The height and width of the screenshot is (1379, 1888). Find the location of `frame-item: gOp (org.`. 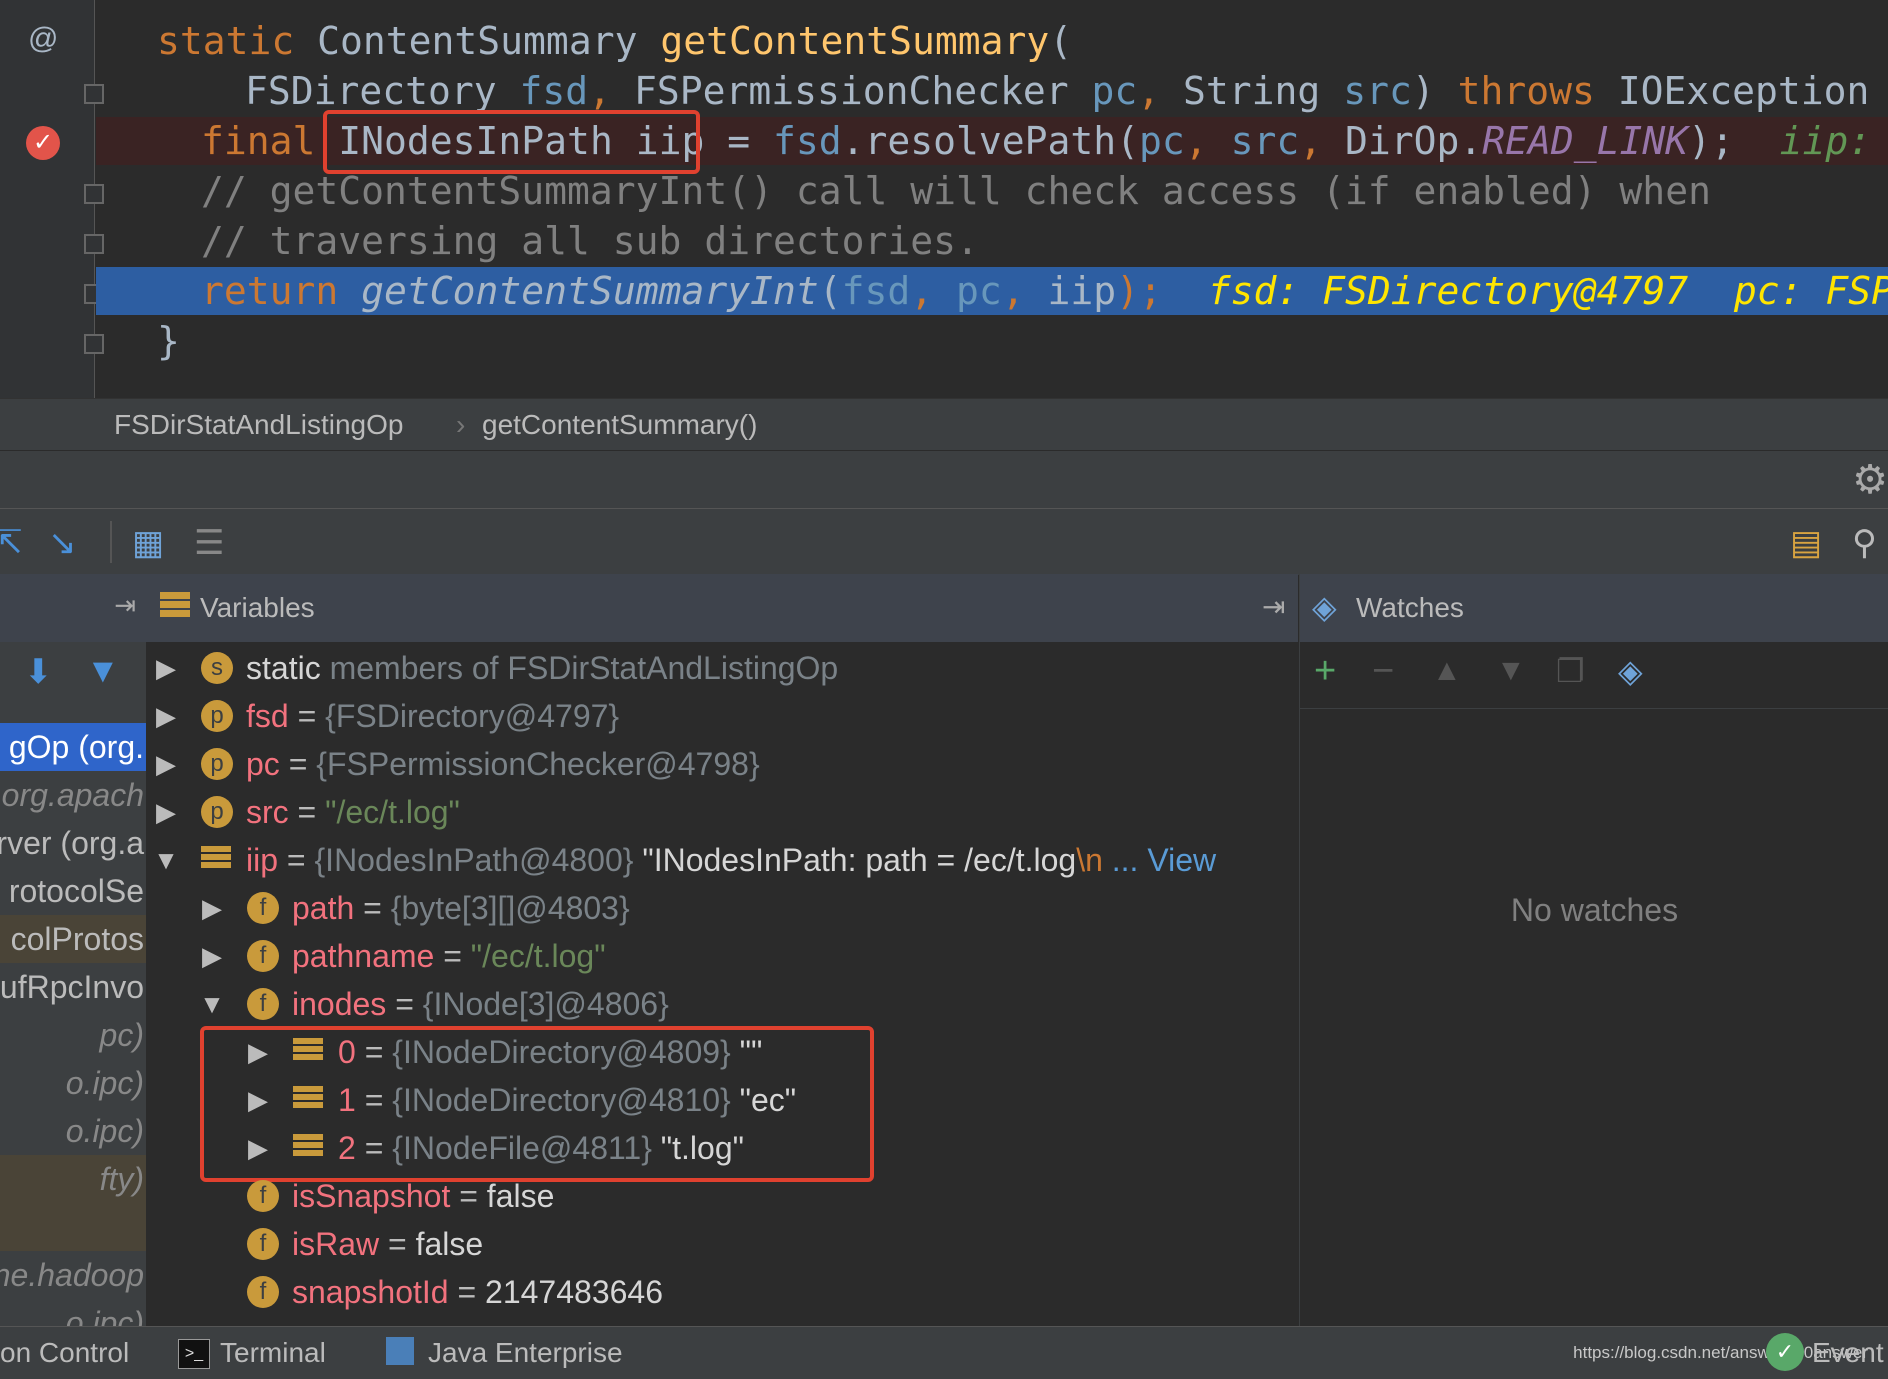

frame-item: gOp (org. is located at coordinates (73, 747).